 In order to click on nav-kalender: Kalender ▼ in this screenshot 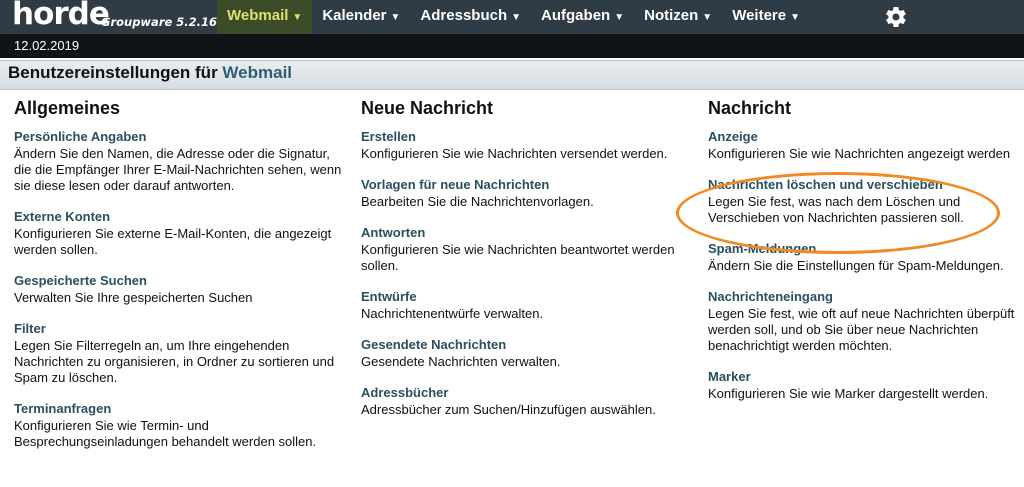, I will do `click(361, 17)`.